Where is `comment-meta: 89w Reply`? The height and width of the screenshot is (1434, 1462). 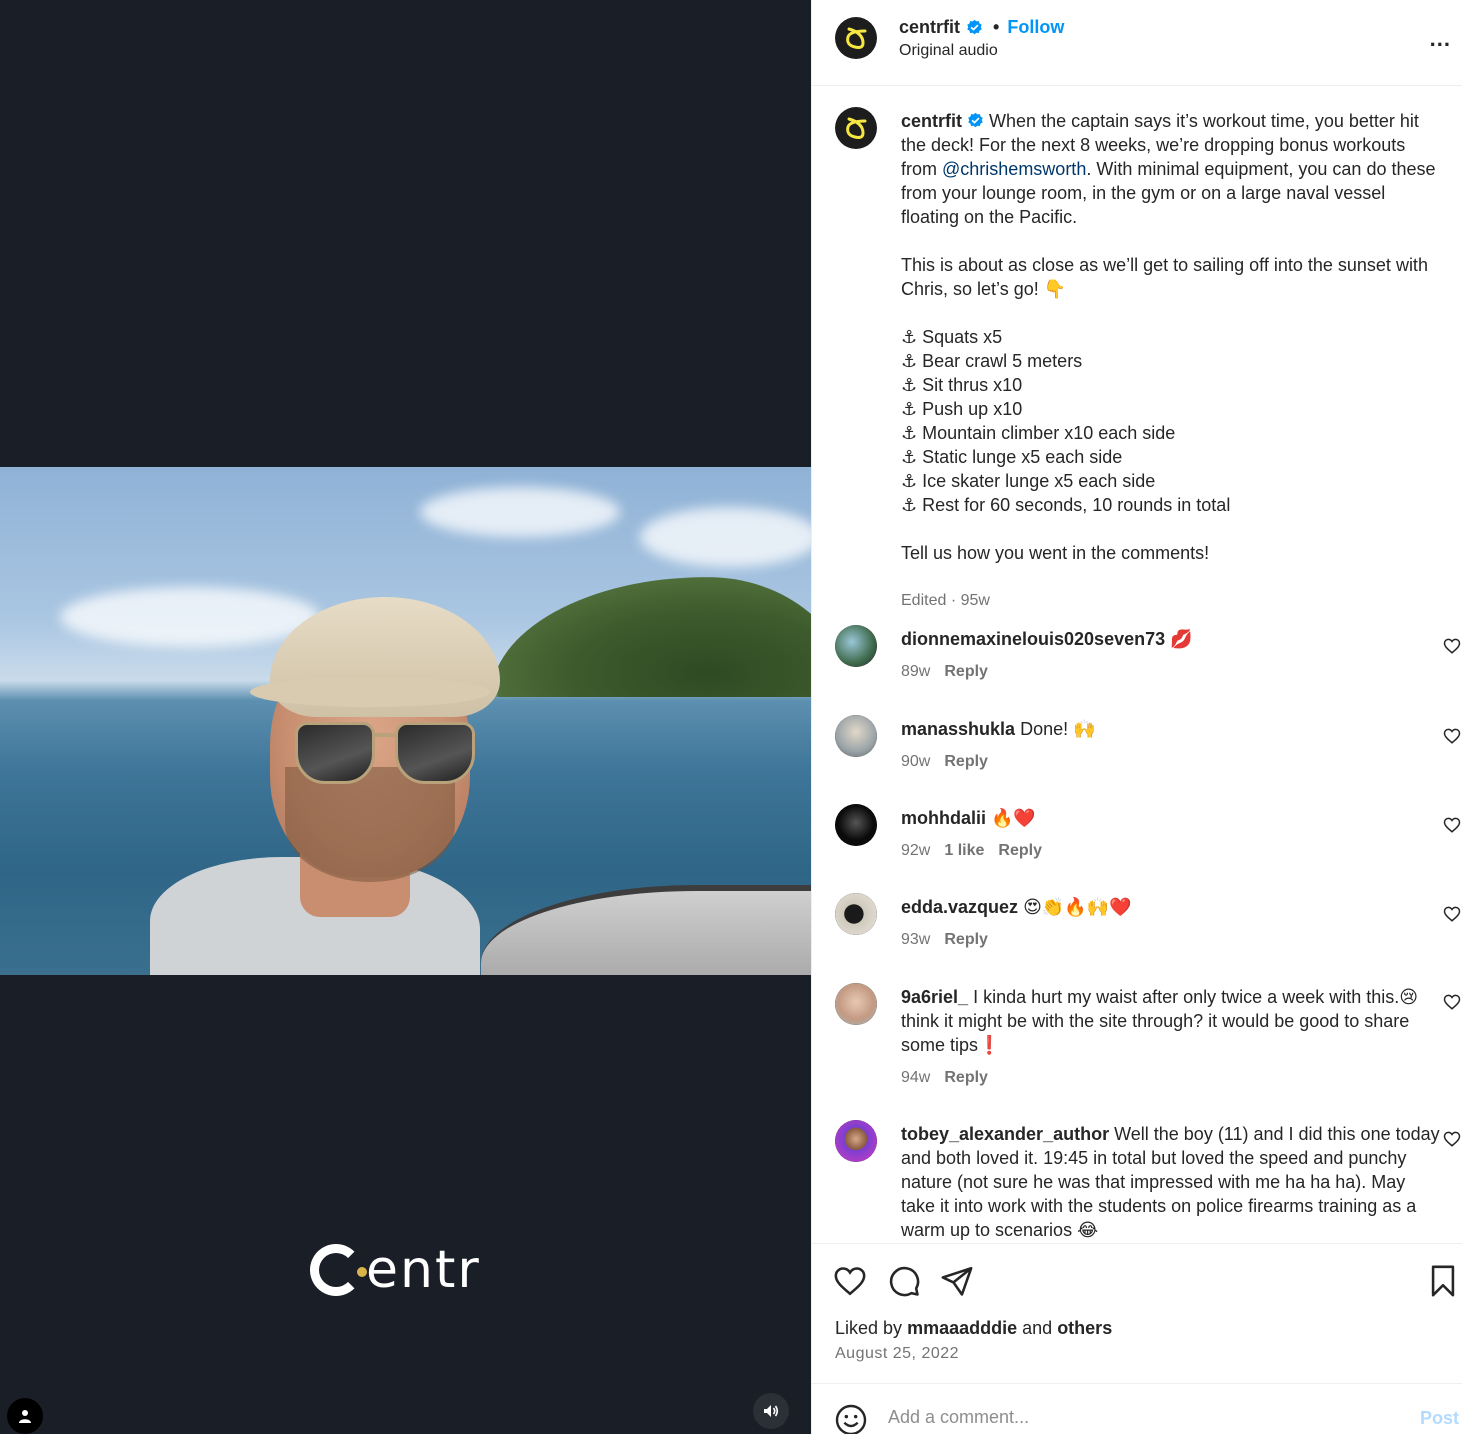 comment-meta: 89w Reply is located at coordinates (1172, 672).